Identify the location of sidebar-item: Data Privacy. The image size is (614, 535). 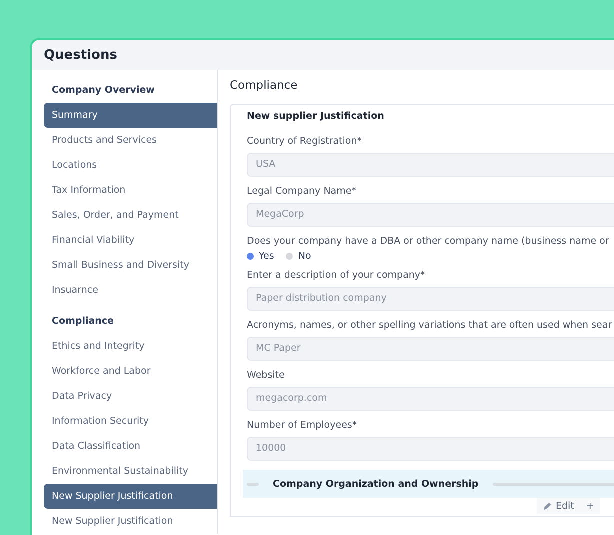
(130, 396).